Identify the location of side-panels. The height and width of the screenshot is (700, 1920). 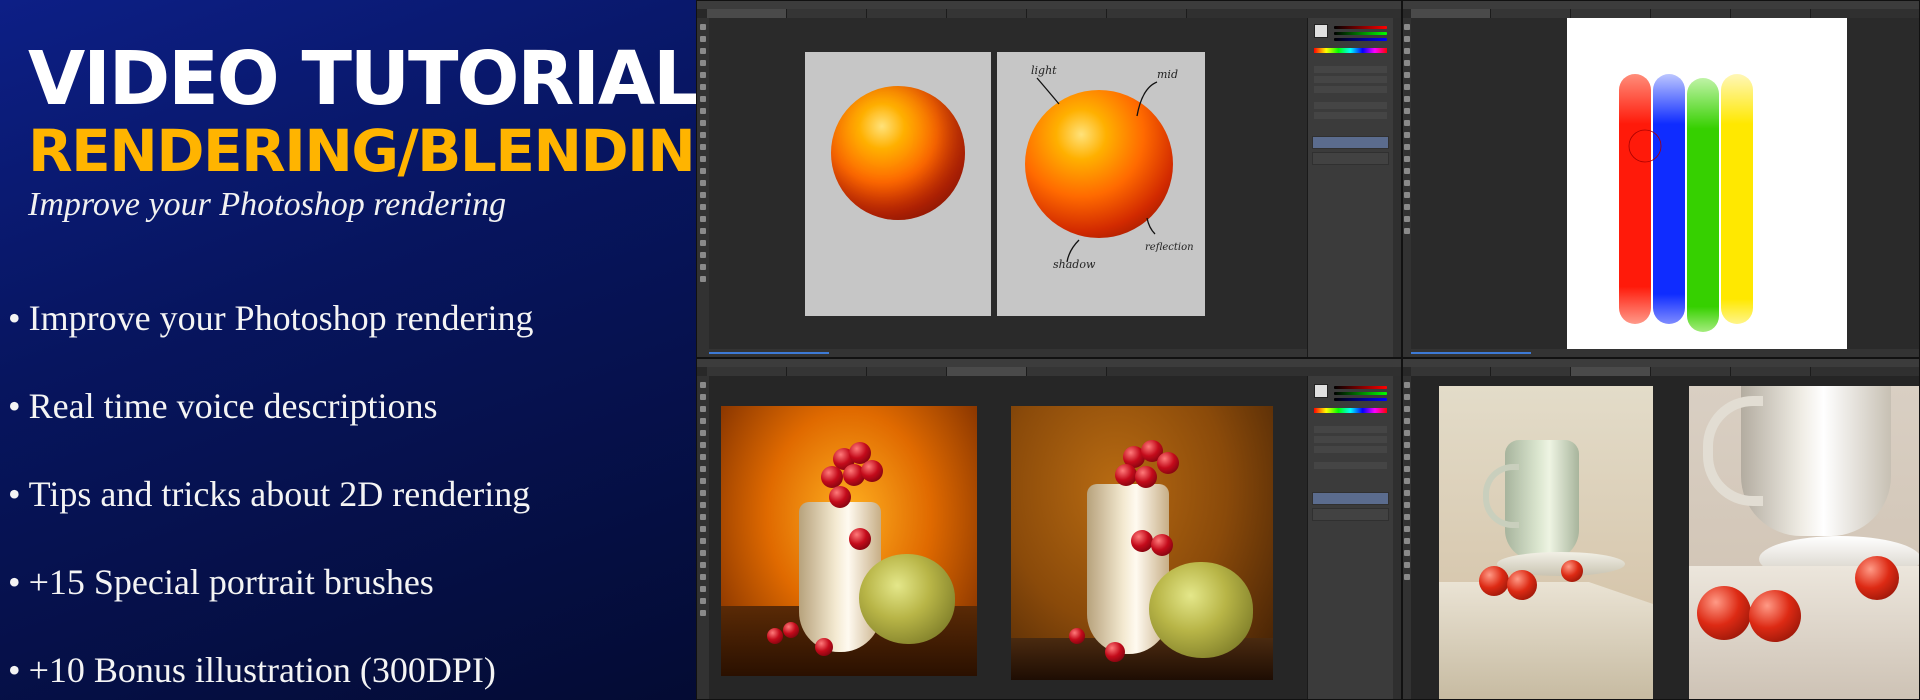
(1350, 187).